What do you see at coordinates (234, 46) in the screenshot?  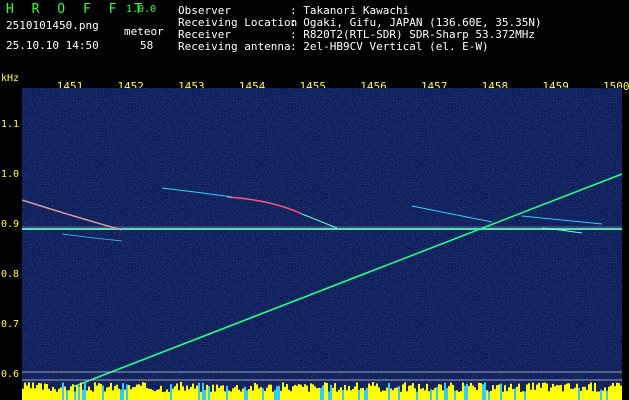 I see `antenna-label: Receiving antenna` at bounding box center [234, 46].